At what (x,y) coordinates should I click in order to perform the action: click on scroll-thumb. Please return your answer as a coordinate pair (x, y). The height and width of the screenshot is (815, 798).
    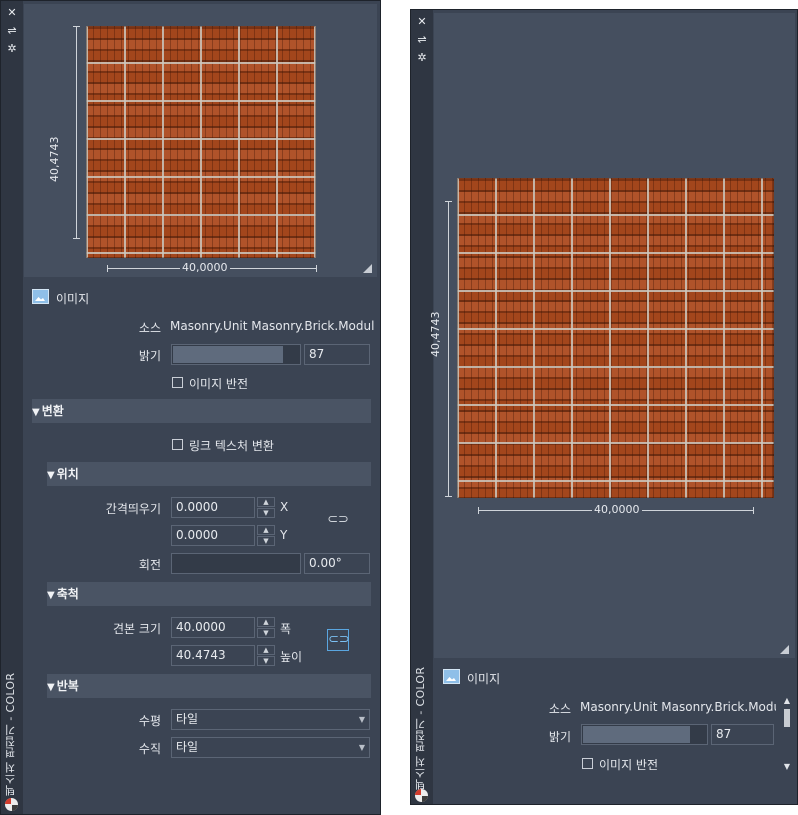
    Looking at the image, I should click on (787, 718).